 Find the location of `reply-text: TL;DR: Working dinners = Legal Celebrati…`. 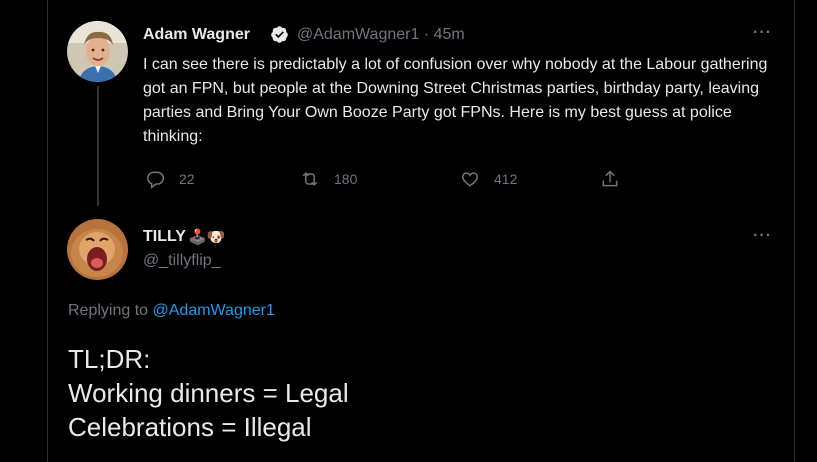

reply-text: TL;DR: Working dinners = Legal Celebrati… is located at coordinates (208, 393).